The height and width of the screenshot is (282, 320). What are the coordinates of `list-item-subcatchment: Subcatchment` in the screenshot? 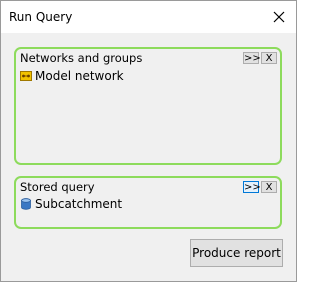 It's located at (71, 204).